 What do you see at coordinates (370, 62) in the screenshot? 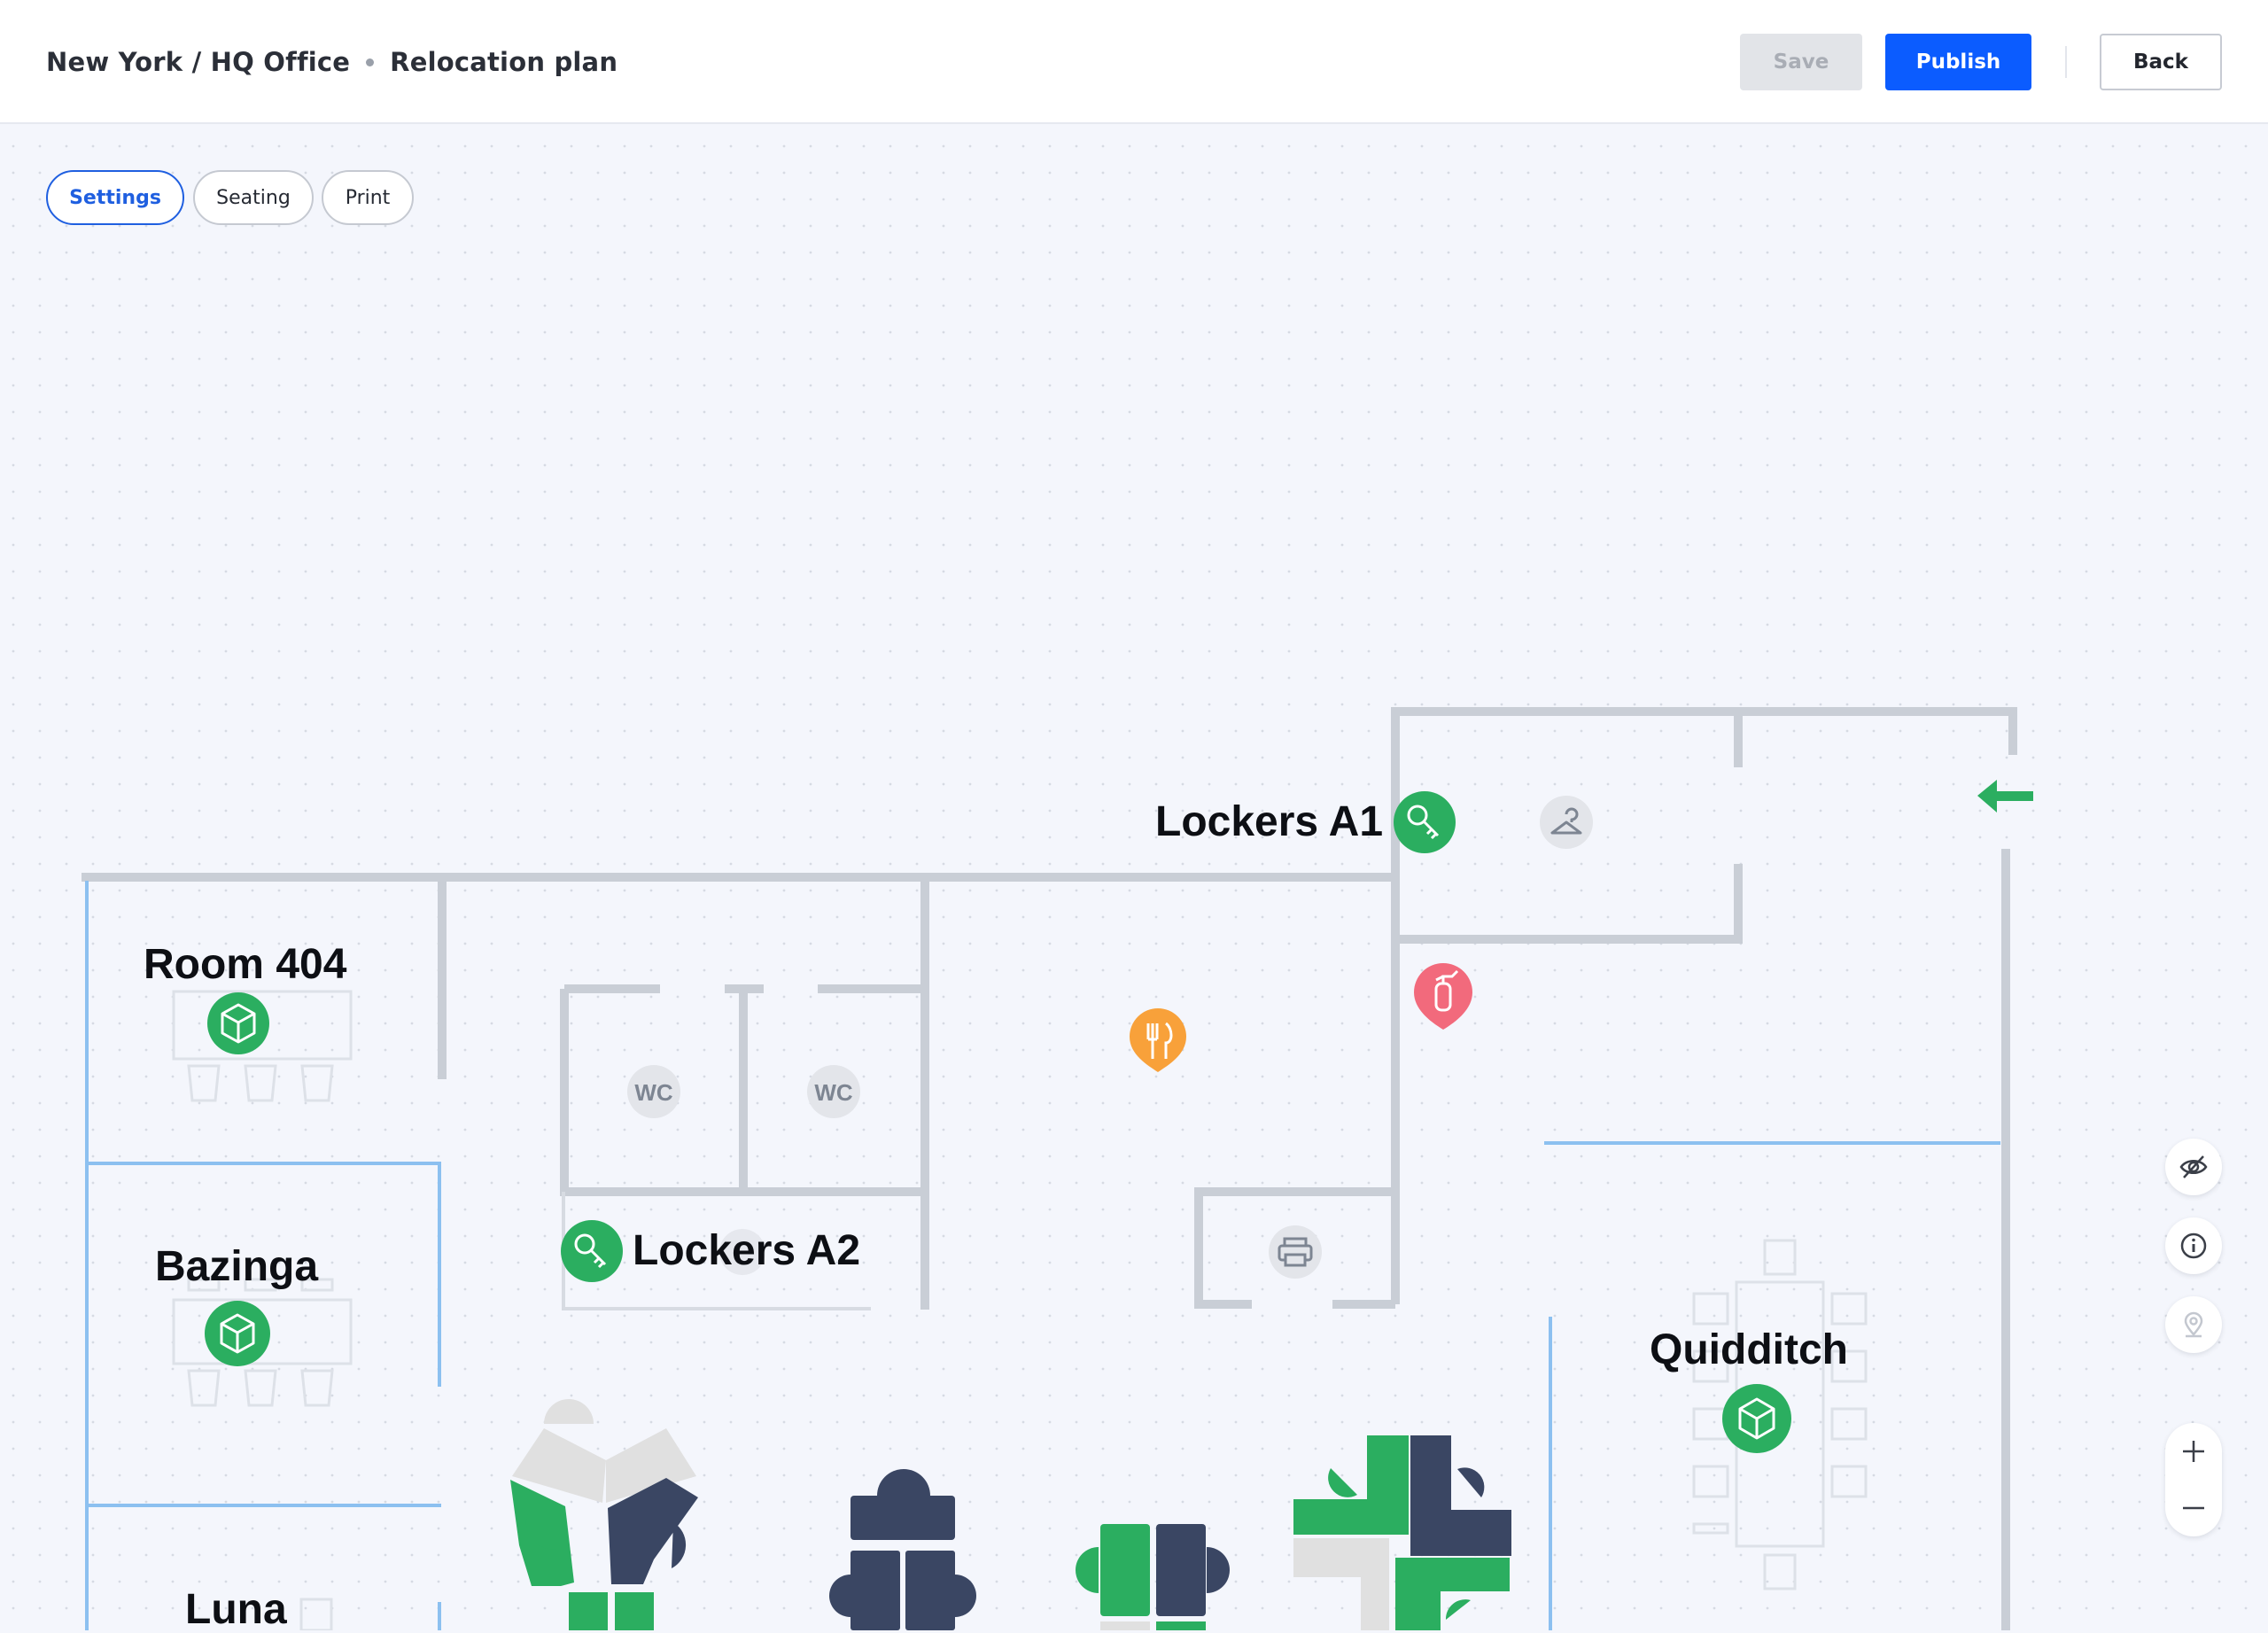
I see `breadcrumb-separator` at bounding box center [370, 62].